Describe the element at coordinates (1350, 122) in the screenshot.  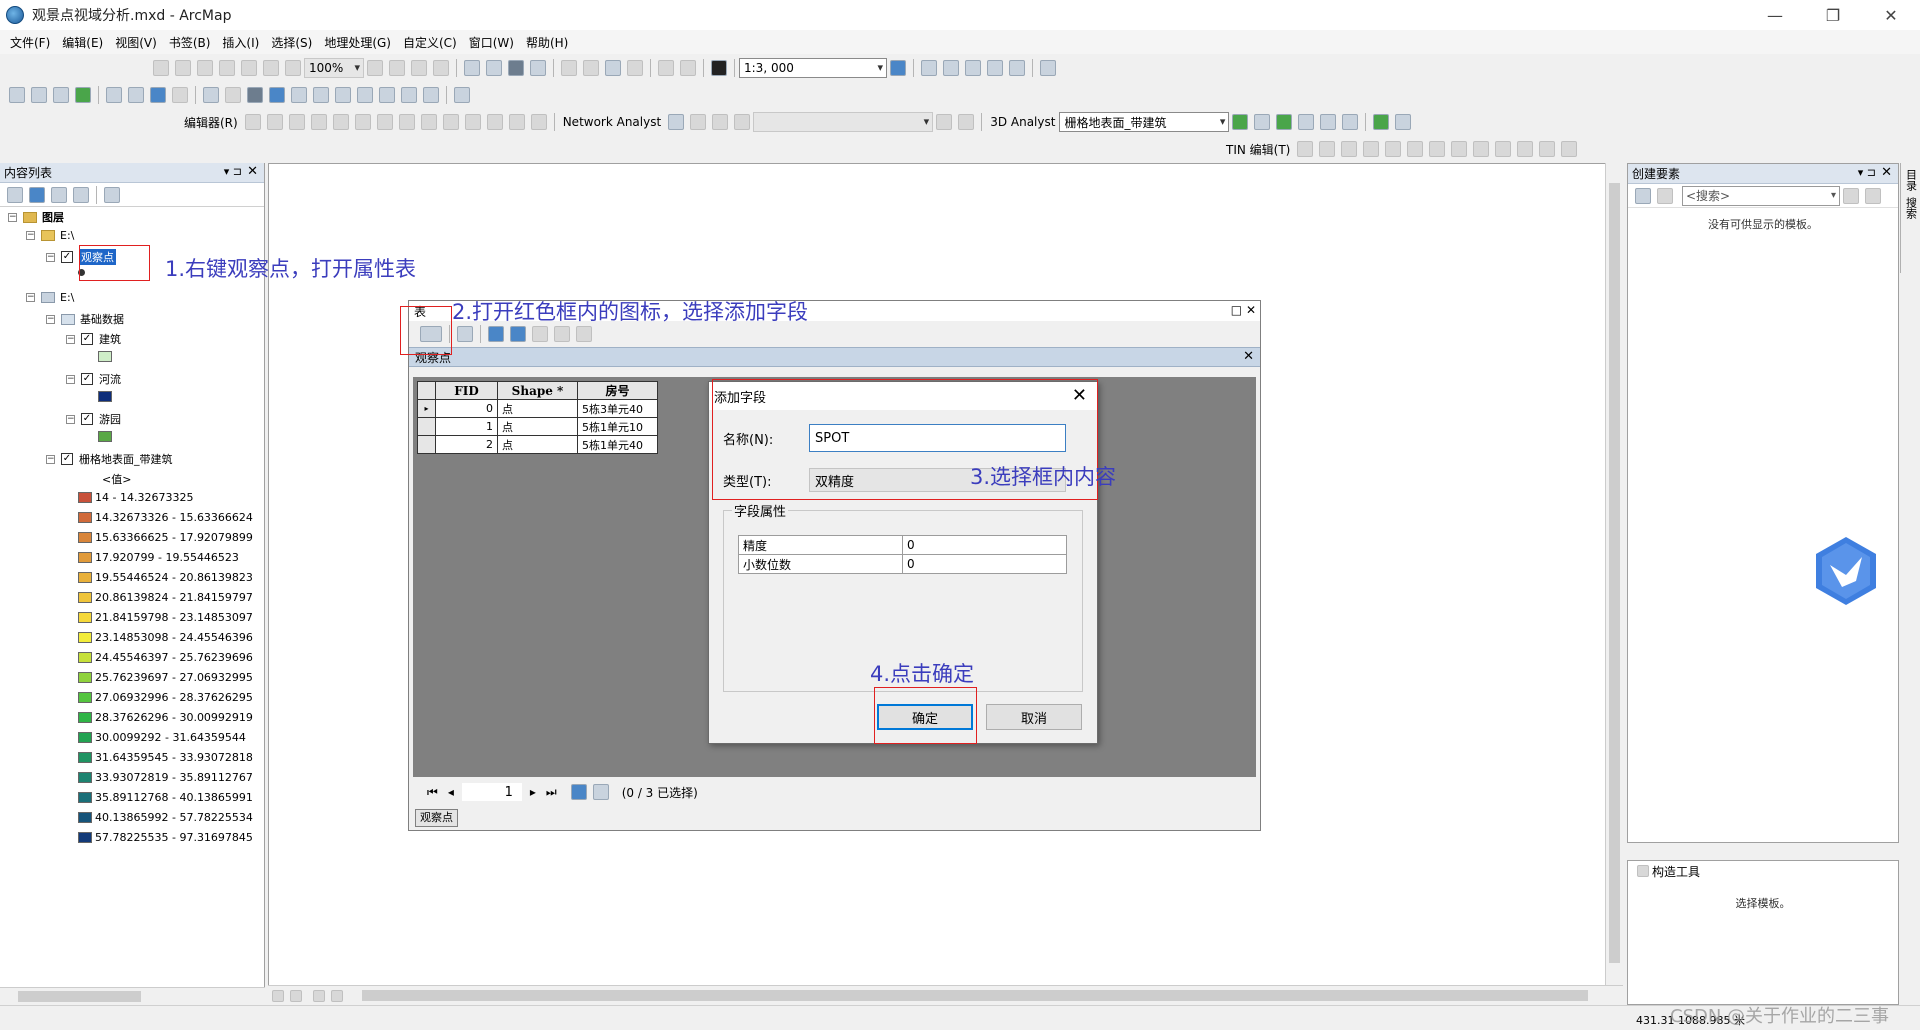
I see `profile-graph-icon` at that location.